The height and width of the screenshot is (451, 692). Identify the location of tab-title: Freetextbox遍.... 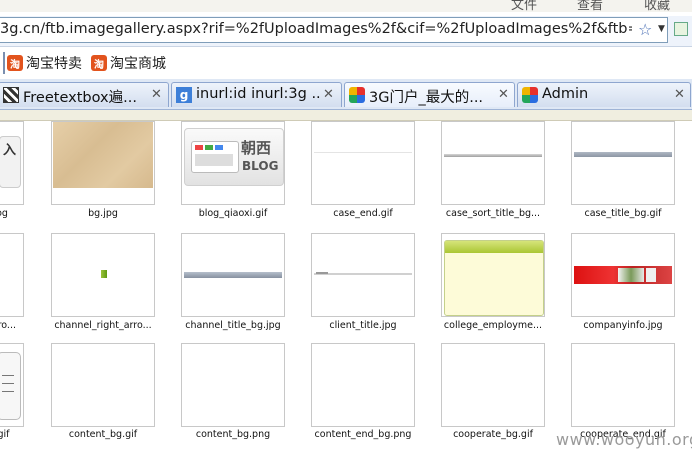
(80, 98).